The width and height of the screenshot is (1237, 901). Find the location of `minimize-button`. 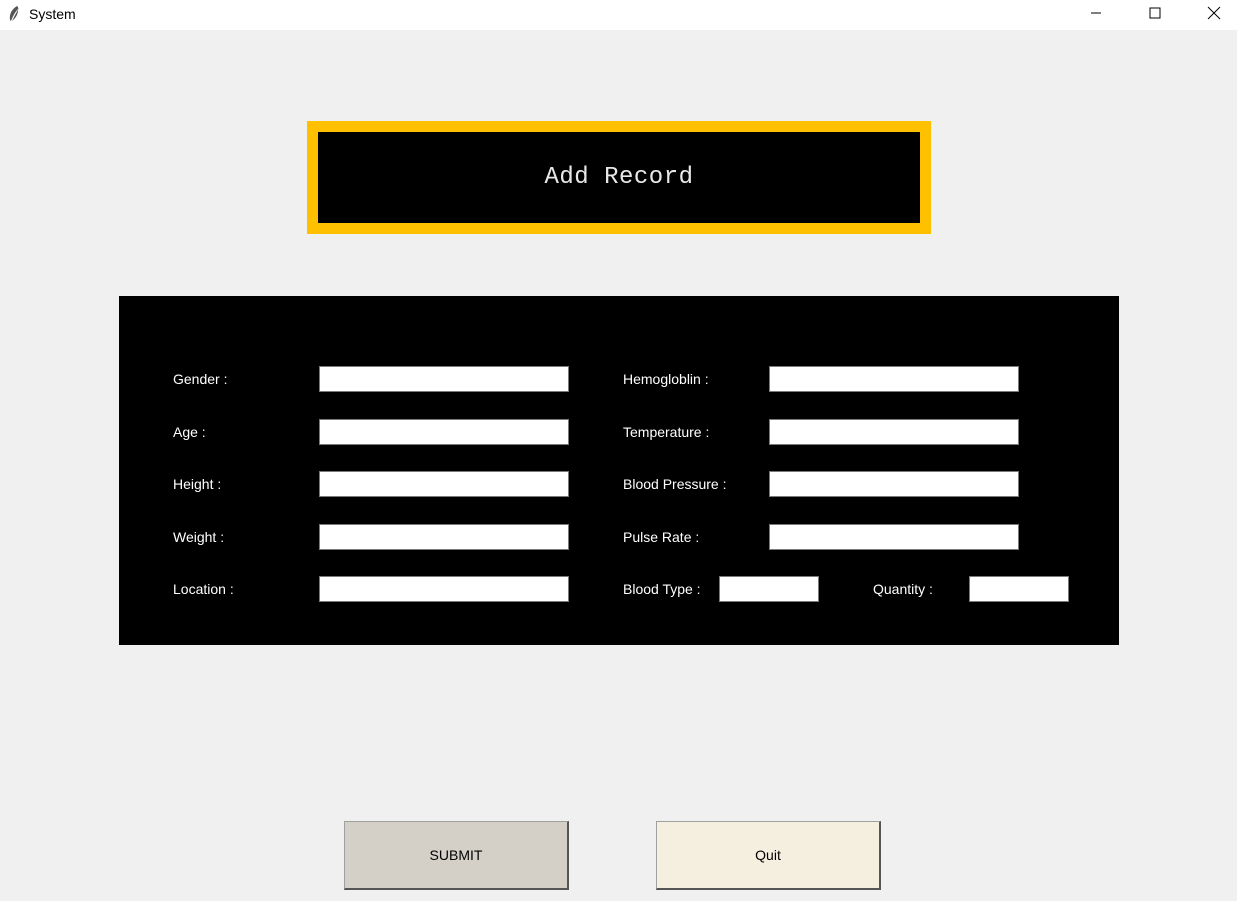

minimize-button is located at coordinates (1096, 15).